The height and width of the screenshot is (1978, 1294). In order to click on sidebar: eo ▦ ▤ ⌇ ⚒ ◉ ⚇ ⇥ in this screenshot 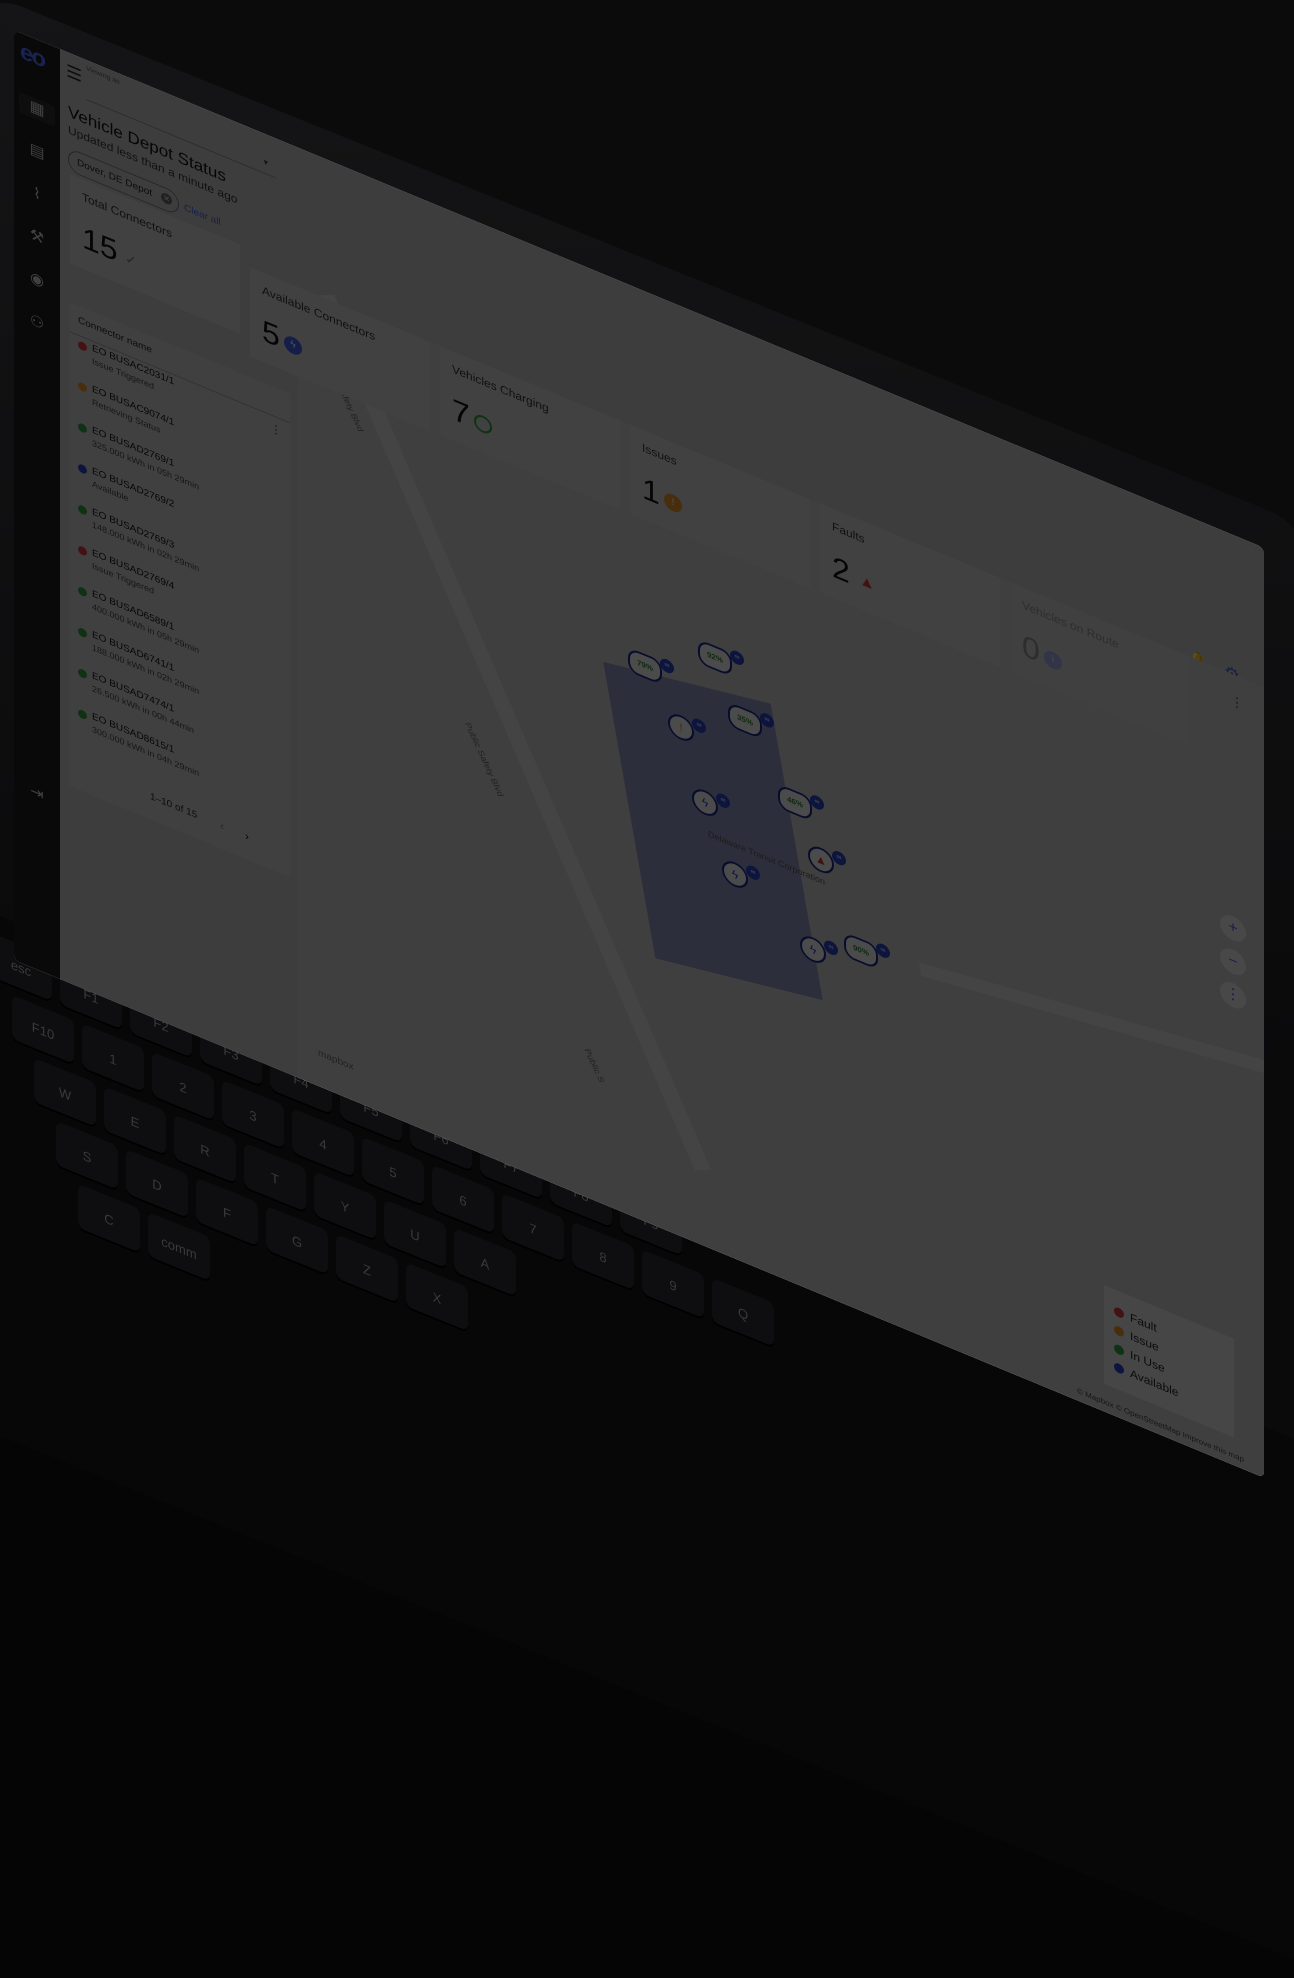, I will do `click(37, 505)`.